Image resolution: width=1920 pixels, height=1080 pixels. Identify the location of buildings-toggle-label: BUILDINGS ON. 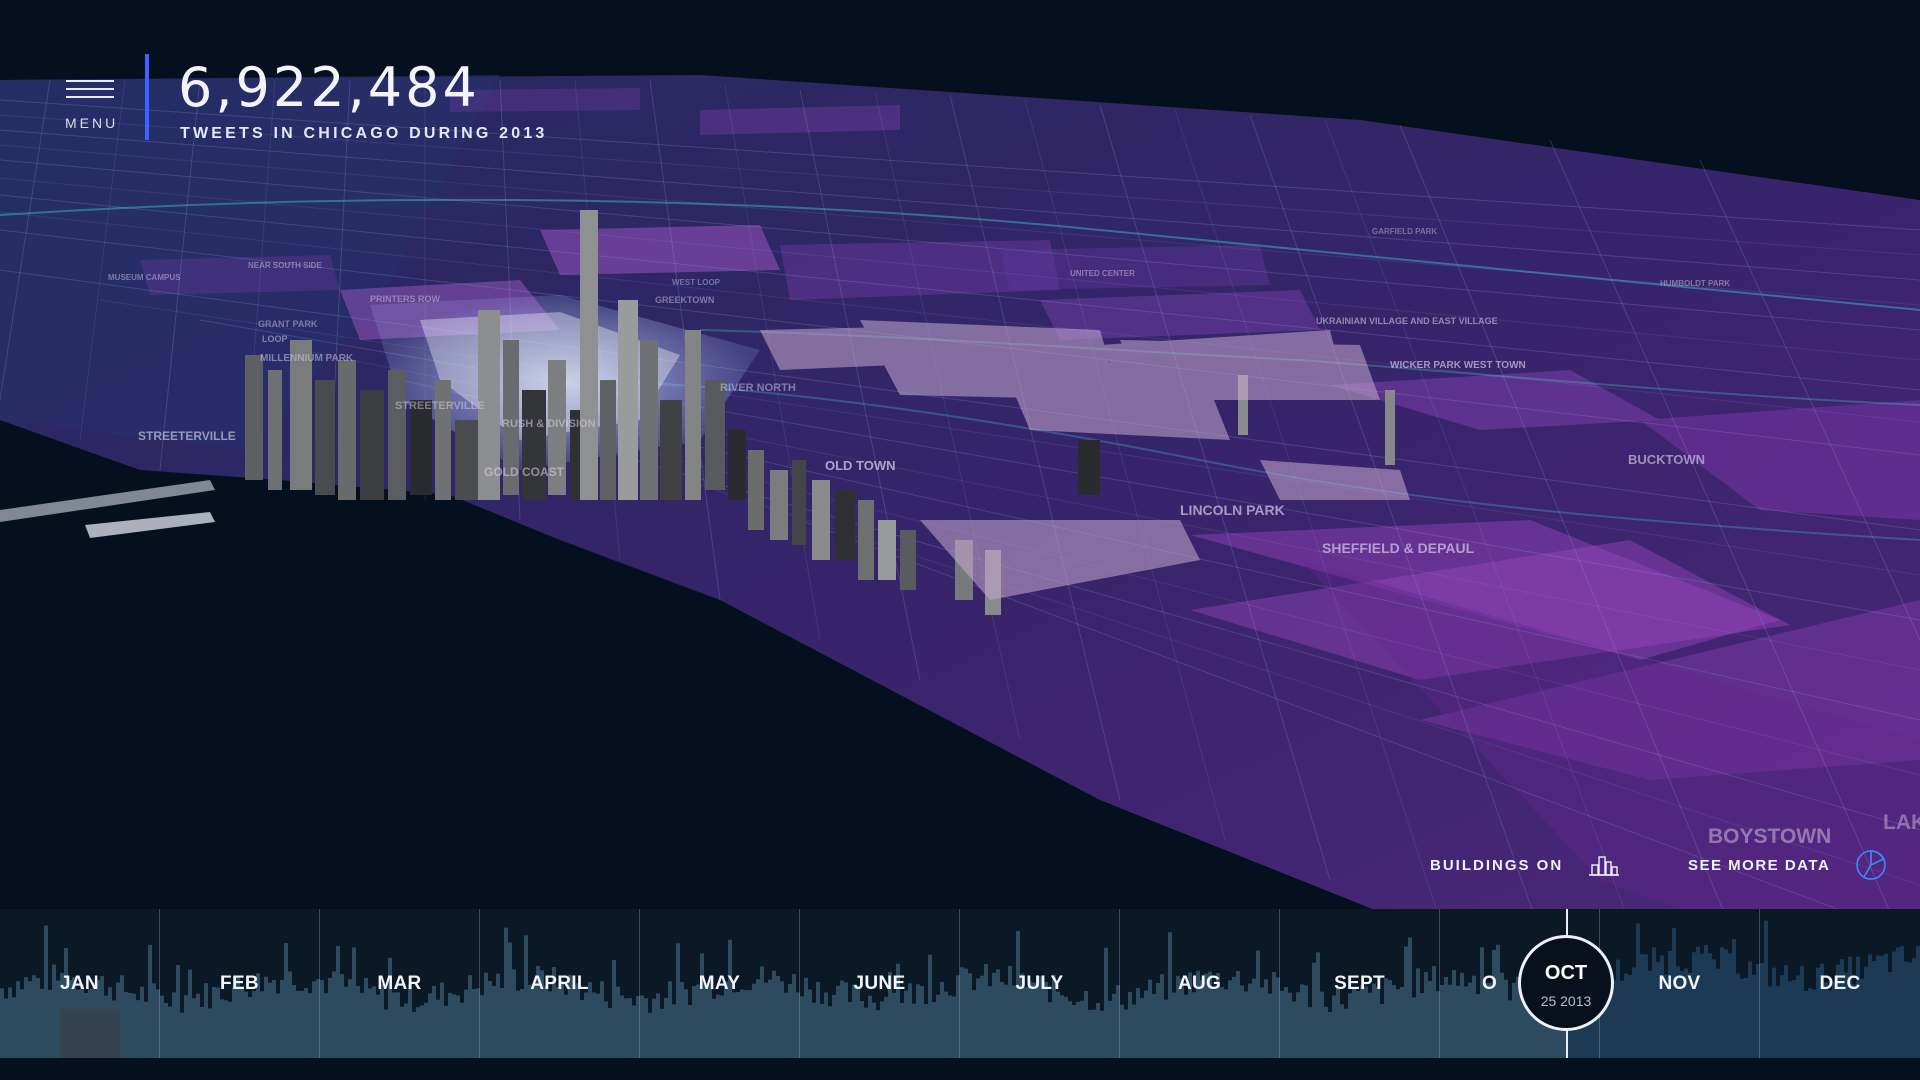
(1497, 865).